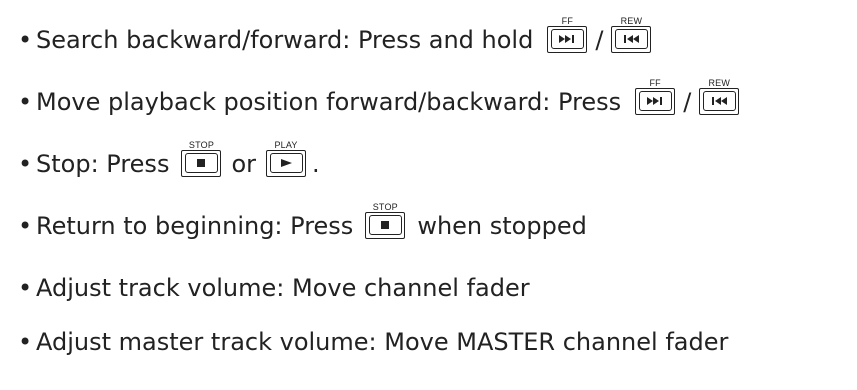 The image size is (857, 390). I want to click on item-text: Search backward/forward: Press and hold, so click(285, 40).